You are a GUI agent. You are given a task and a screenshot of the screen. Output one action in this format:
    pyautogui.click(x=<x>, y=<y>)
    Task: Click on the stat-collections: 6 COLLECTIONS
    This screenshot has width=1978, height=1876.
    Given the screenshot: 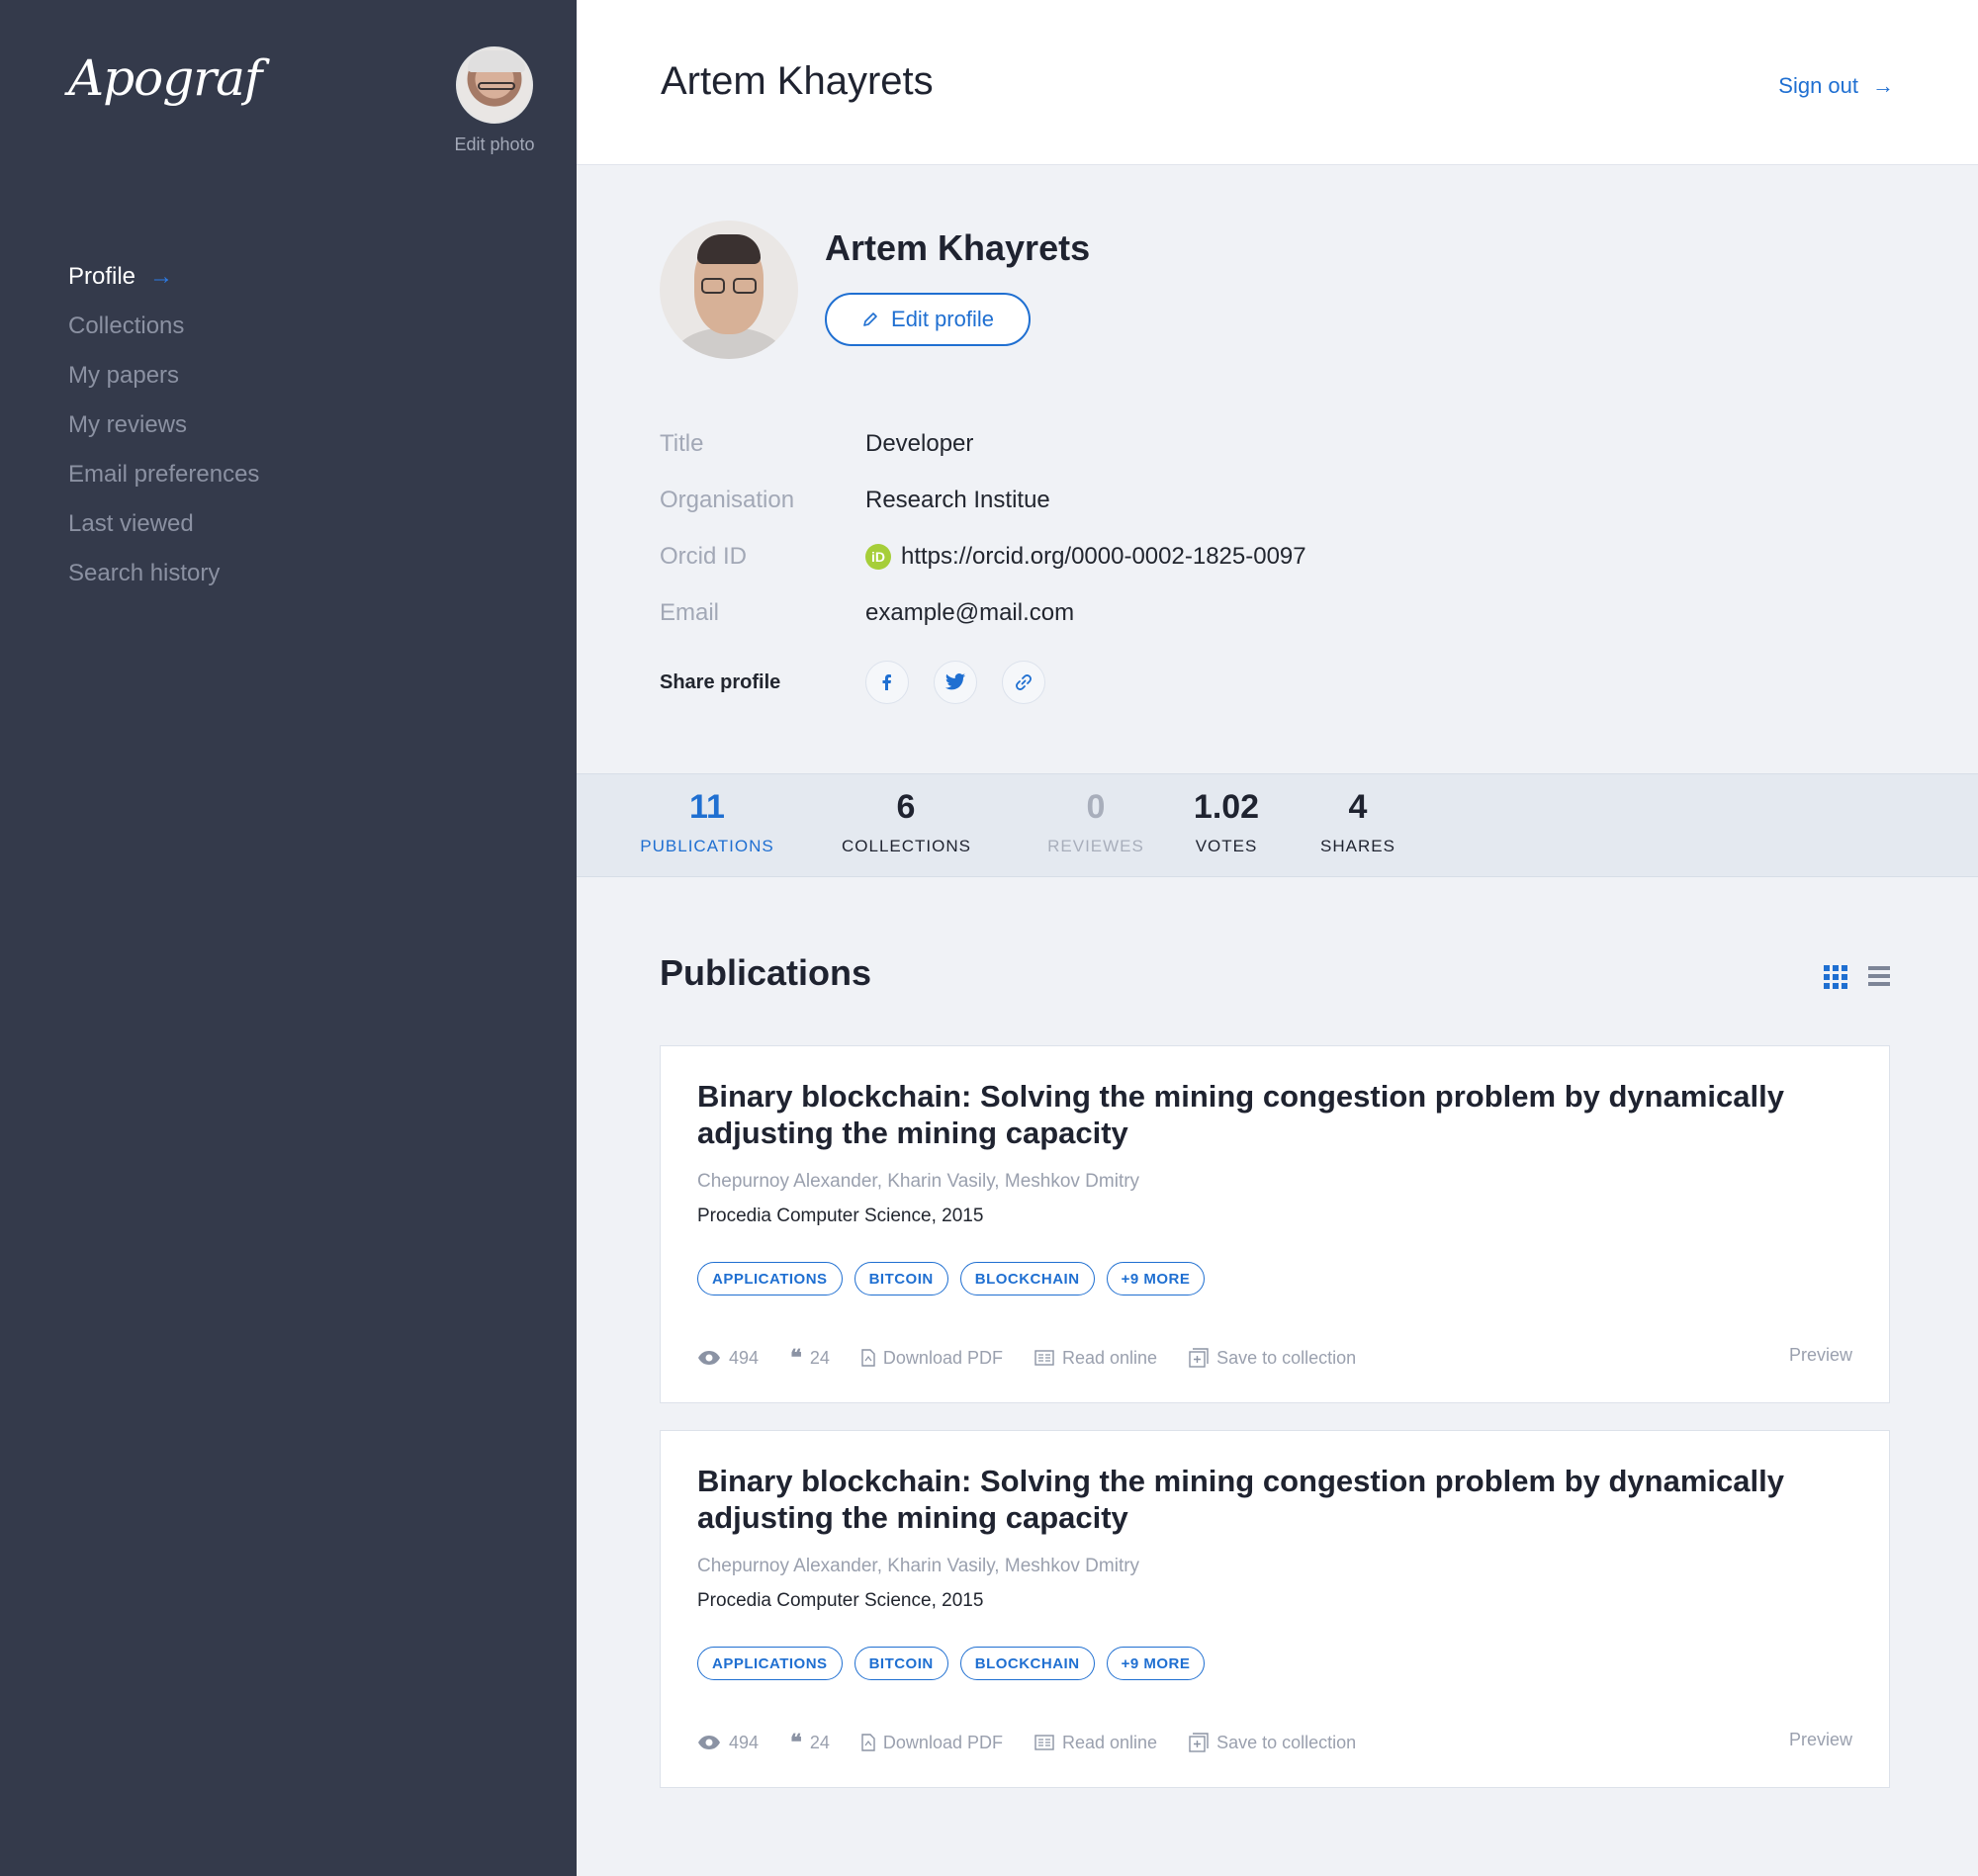 What is the action you would take?
    pyautogui.click(x=906, y=822)
    